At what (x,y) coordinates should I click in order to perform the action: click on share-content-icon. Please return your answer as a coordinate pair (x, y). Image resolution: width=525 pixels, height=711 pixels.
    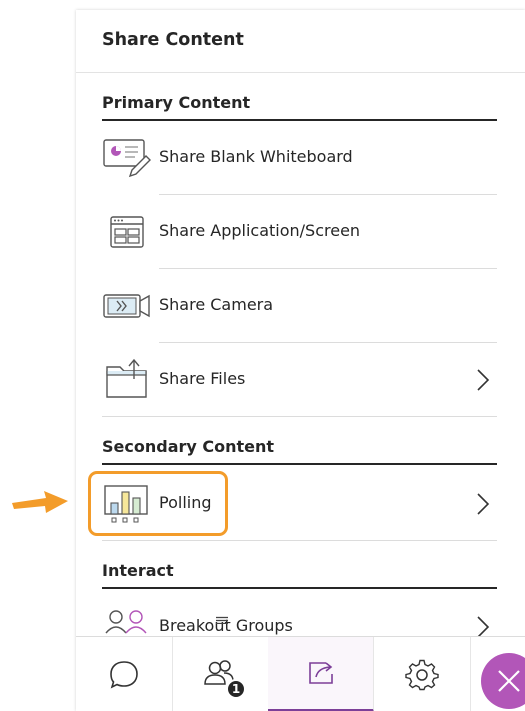
    Looking at the image, I should click on (320, 673).